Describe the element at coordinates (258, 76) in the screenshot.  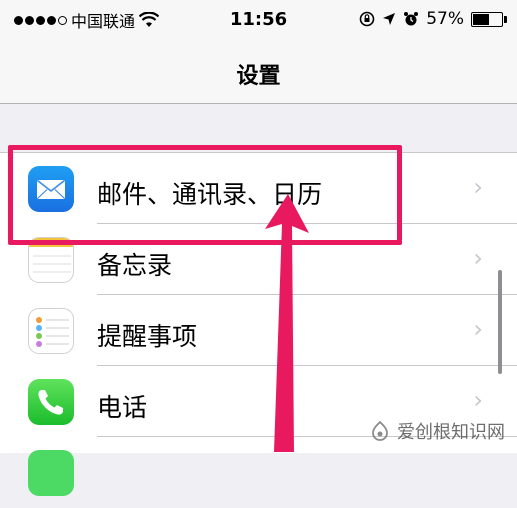
I see `page-title: 设置` at that location.